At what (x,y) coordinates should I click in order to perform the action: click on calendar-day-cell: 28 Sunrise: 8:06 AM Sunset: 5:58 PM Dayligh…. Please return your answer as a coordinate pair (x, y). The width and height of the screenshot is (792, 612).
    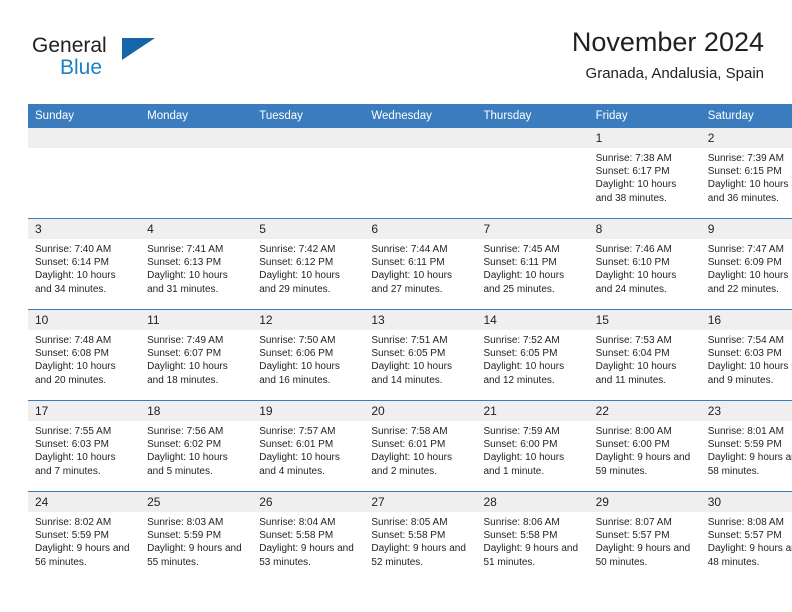
    Looking at the image, I should click on (532, 536).